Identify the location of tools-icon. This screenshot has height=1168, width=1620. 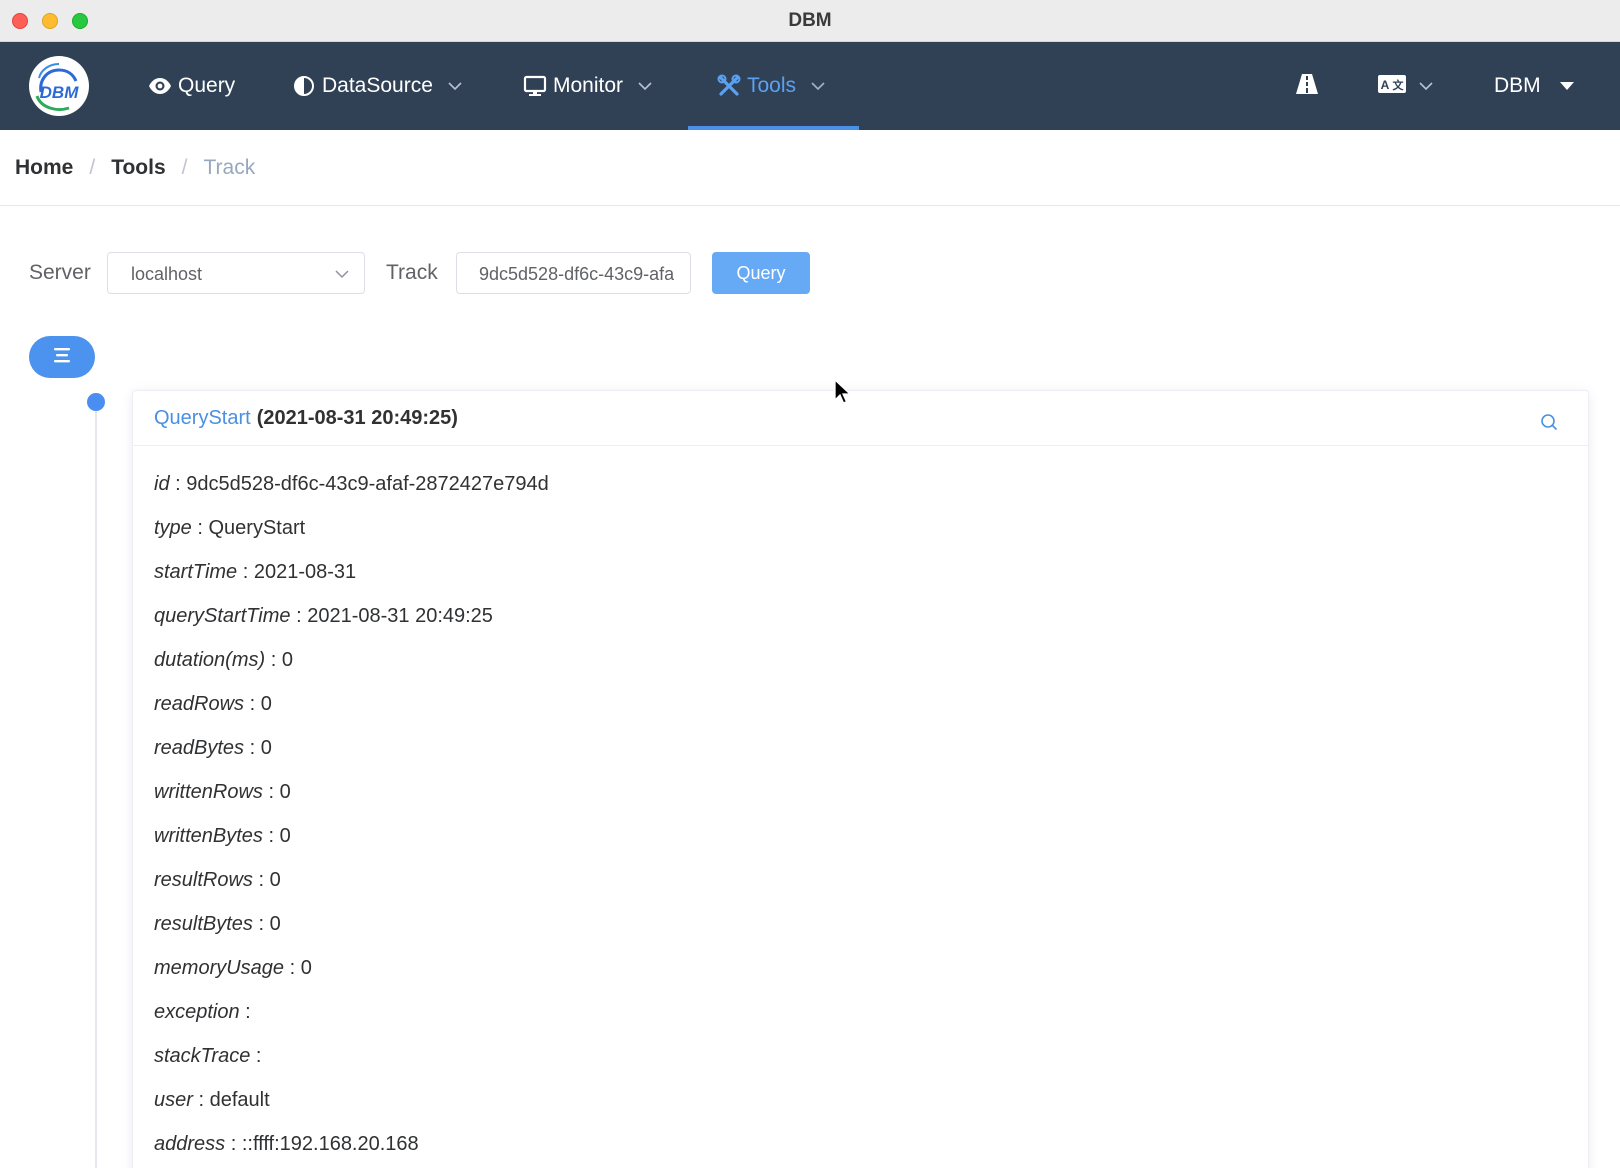
(729, 86).